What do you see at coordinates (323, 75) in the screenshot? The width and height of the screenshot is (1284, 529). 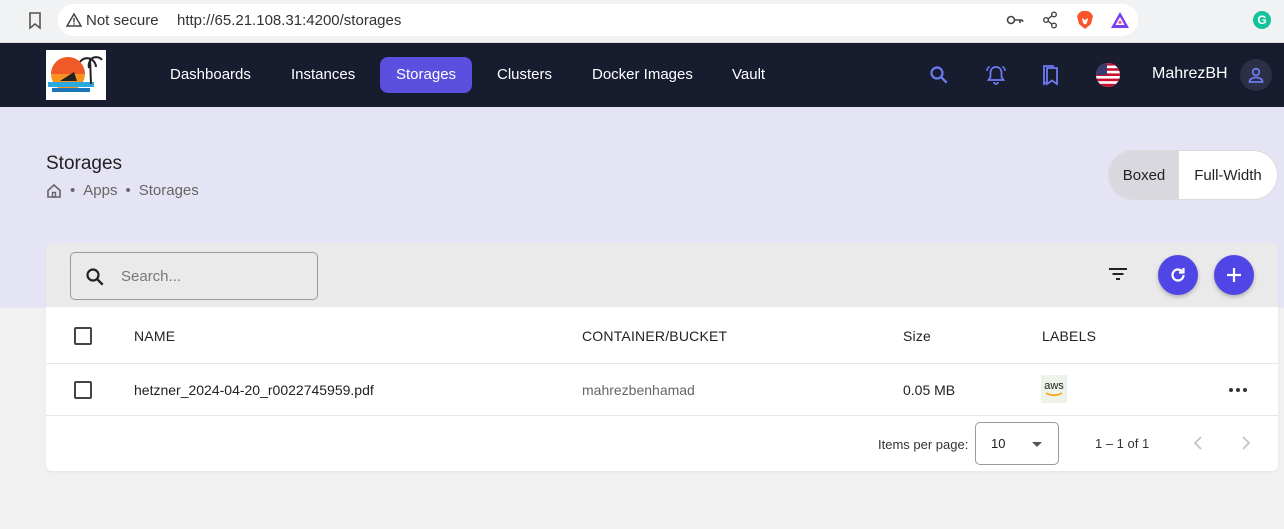 I see `nav-instances: Instances` at bounding box center [323, 75].